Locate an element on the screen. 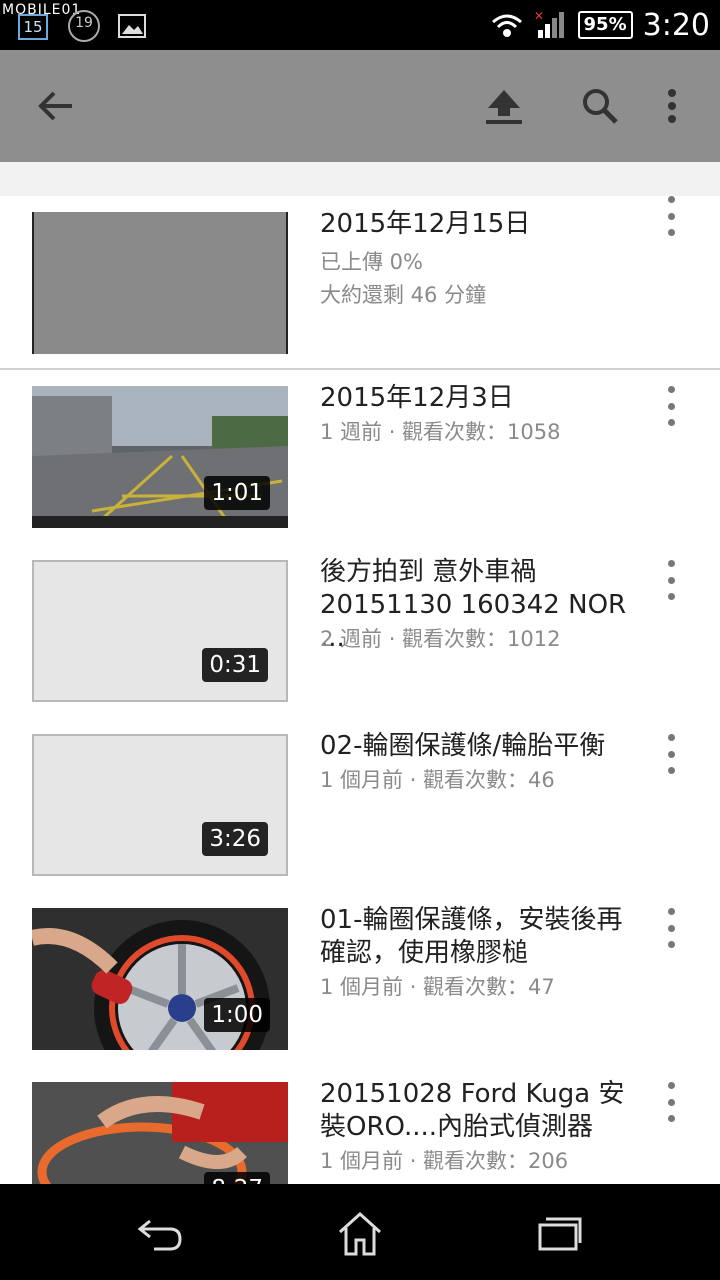 The height and width of the screenshot is (1280, 720). upload-status: 已上傳 0% is located at coordinates (371, 262).